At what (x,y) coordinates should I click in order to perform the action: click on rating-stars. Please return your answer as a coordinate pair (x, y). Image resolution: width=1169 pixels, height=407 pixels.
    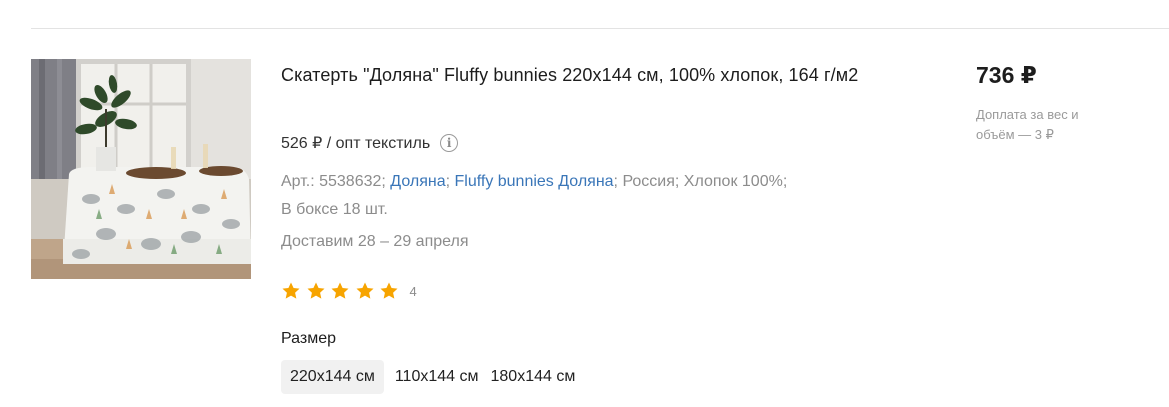
    Looking at the image, I should click on (342, 291).